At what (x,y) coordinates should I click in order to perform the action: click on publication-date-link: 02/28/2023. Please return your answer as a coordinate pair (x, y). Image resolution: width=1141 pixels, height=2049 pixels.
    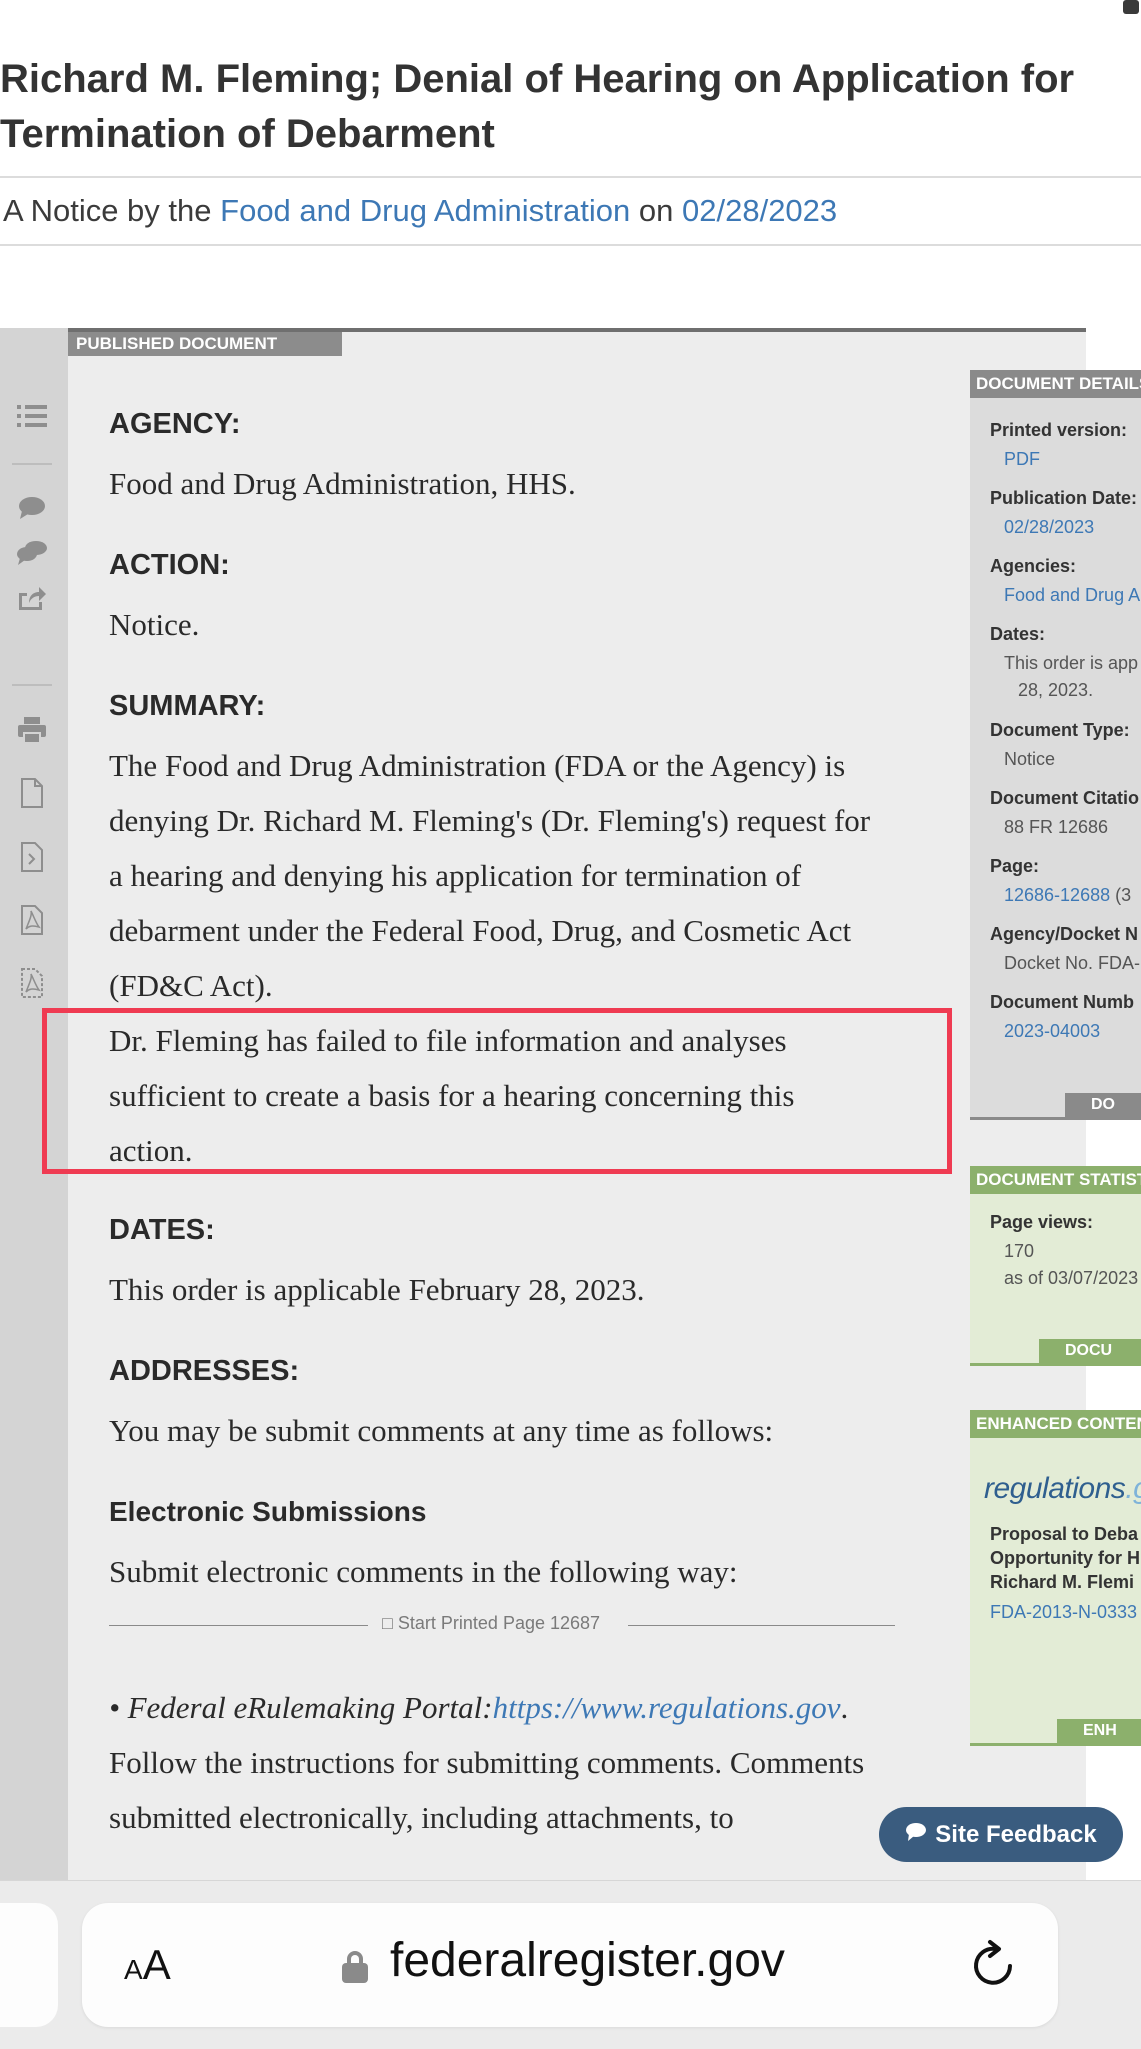
    Looking at the image, I should click on (1049, 527).